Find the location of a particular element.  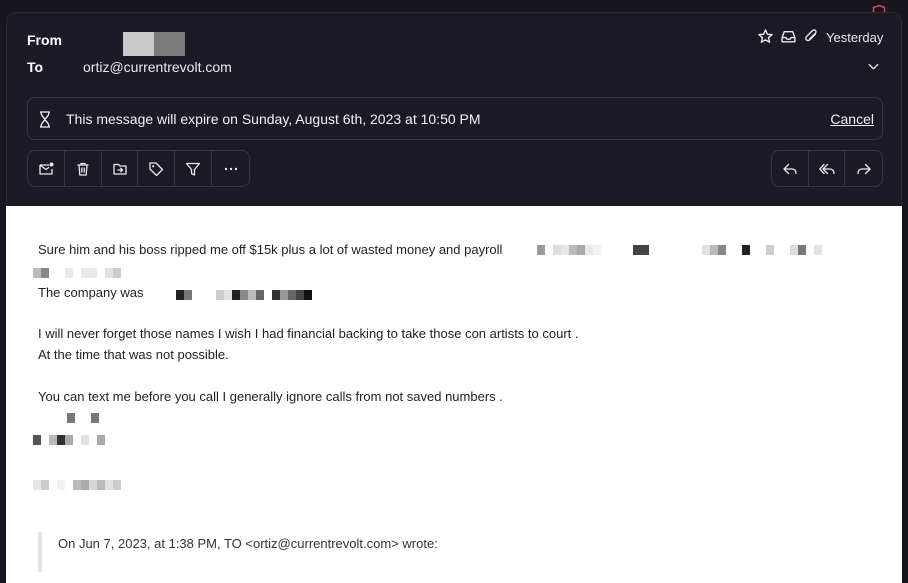

body-line: At the time that was not possible. is located at coordinates (133, 354).